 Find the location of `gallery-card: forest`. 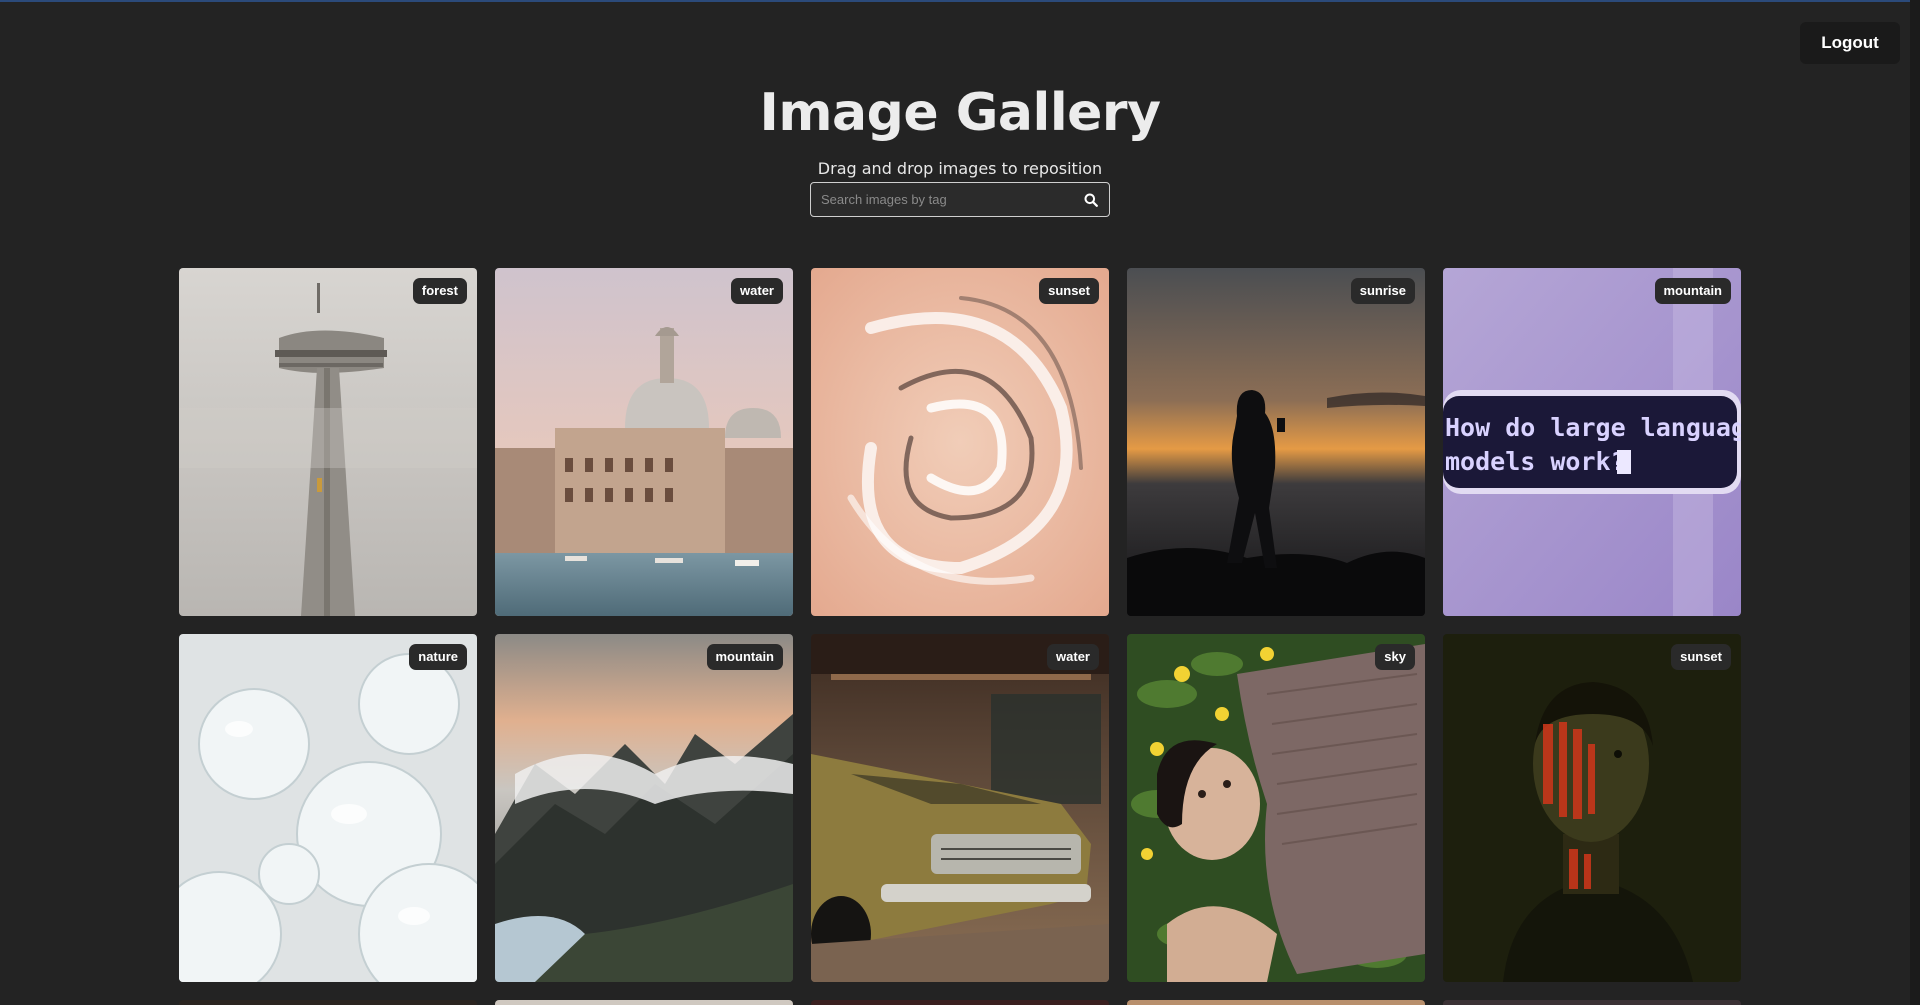

gallery-card: forest is located at coordinates (328, 442).